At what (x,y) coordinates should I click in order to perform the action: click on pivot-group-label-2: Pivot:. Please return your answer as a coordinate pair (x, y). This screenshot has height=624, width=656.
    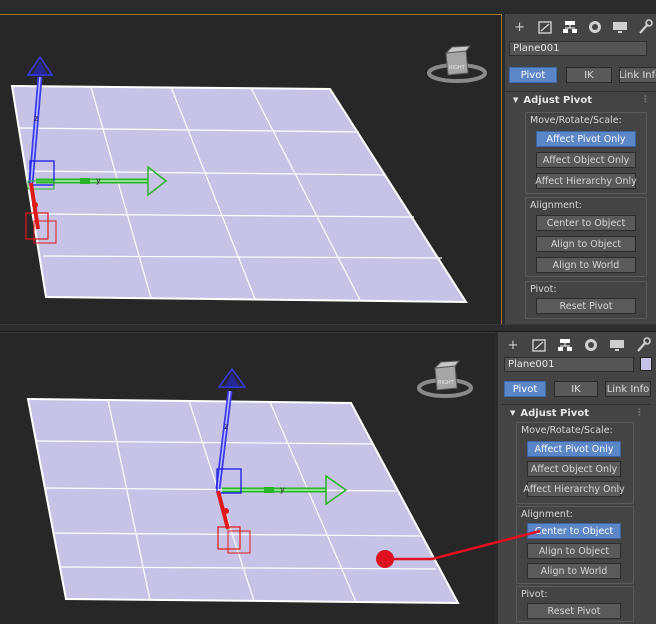
    Looking at the image, I should click on (534, 594).